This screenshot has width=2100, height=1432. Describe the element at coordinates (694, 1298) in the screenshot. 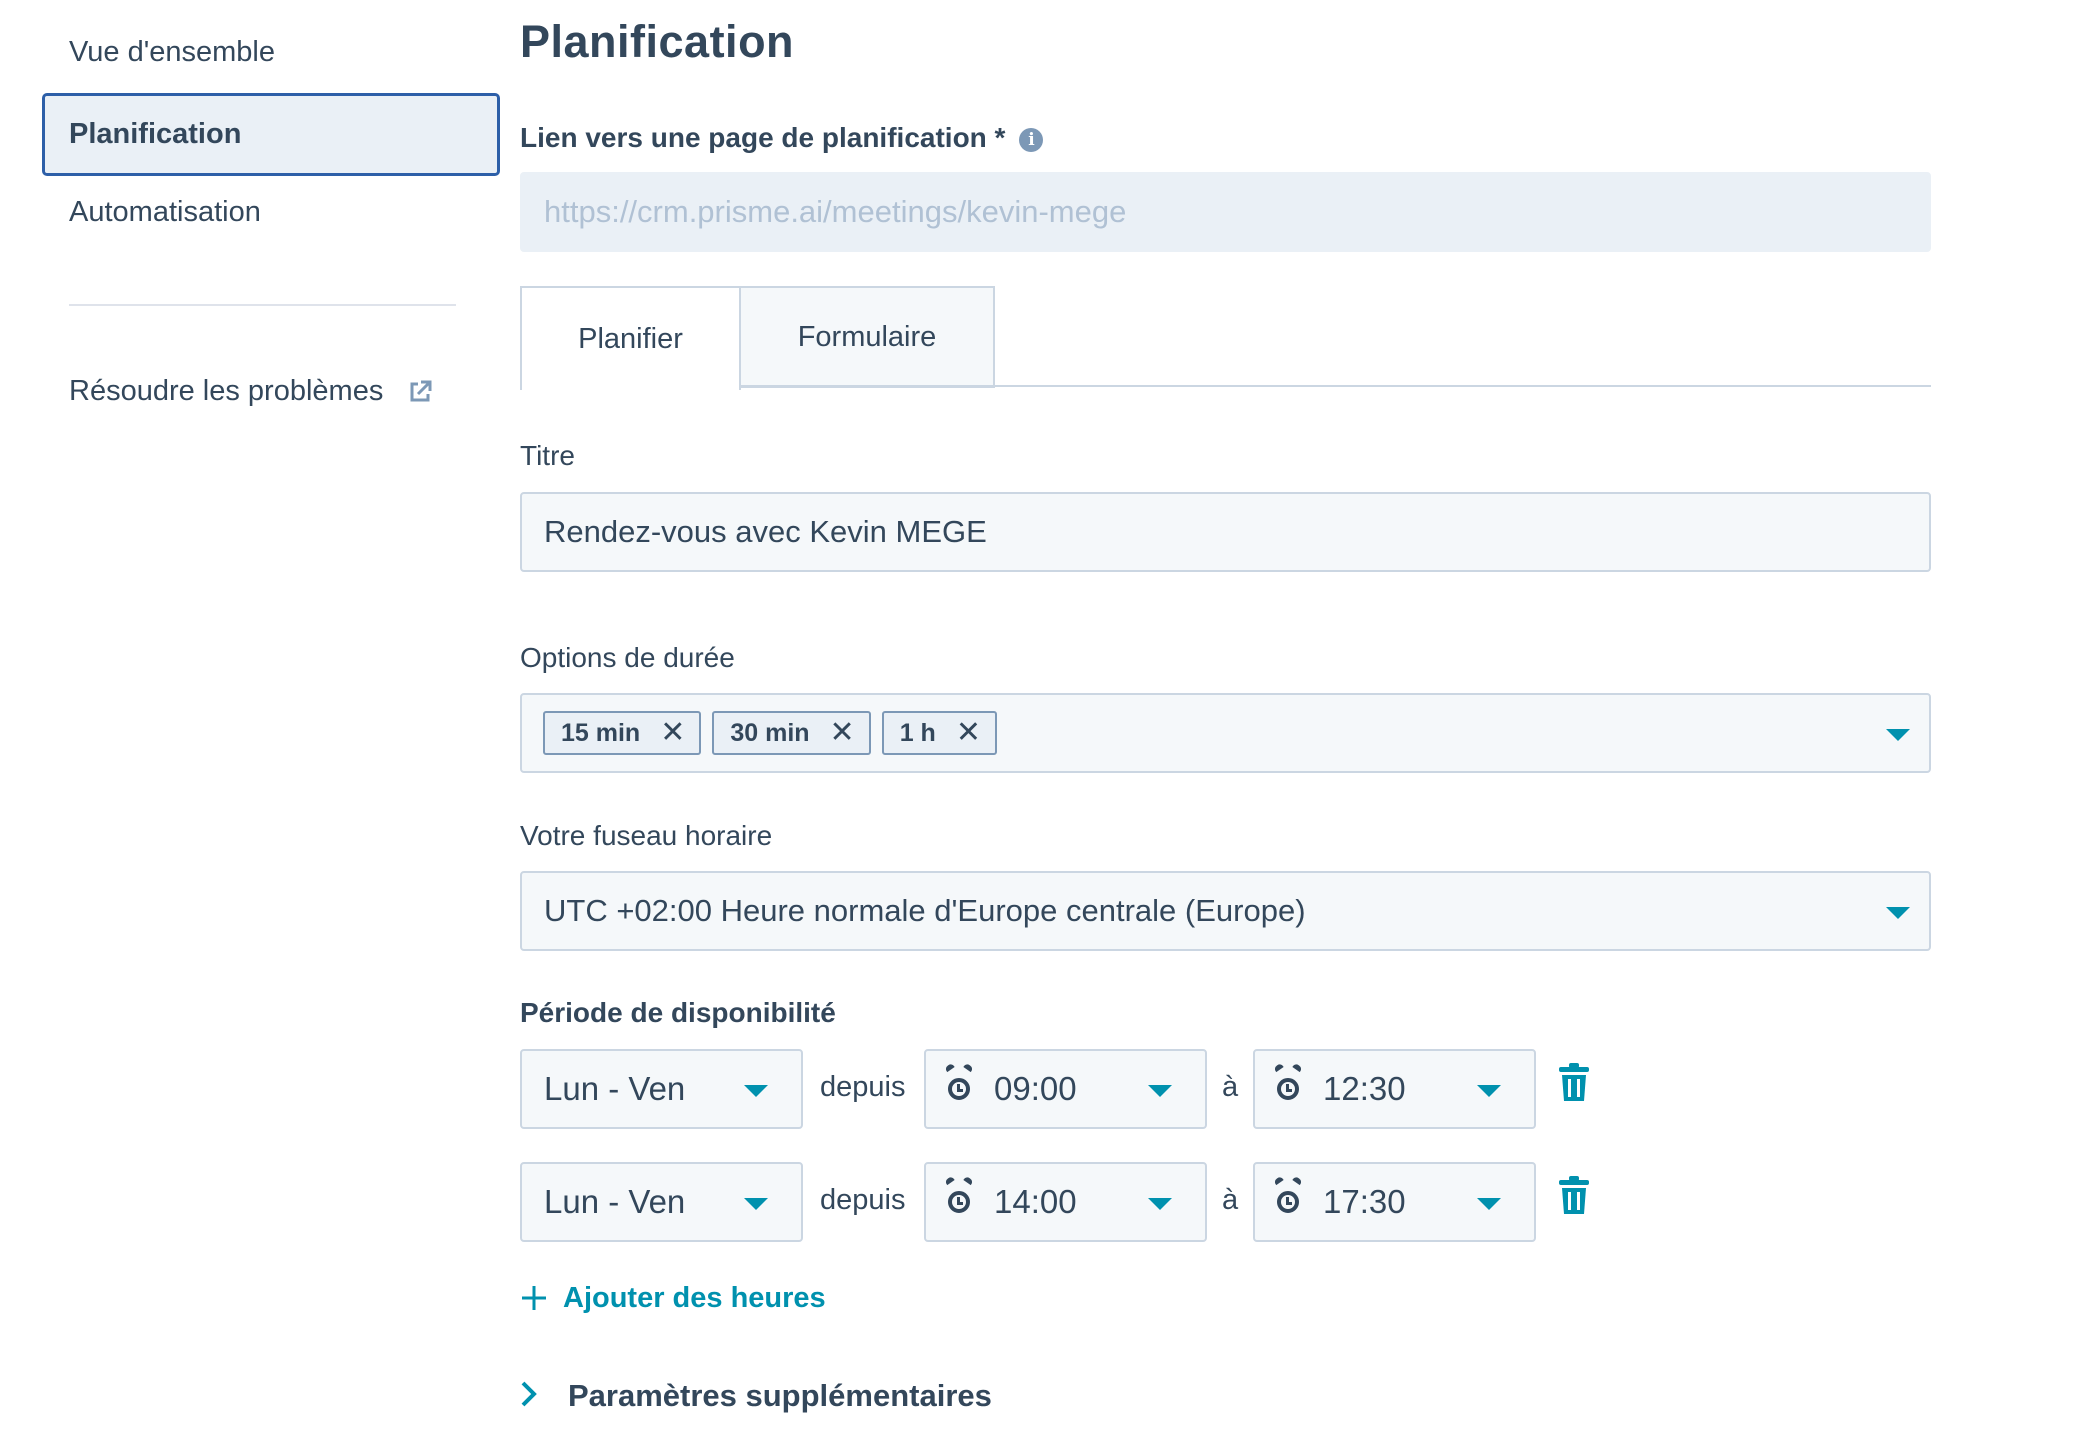

I see `add-hours-label: Ajouter des heures` at that location.